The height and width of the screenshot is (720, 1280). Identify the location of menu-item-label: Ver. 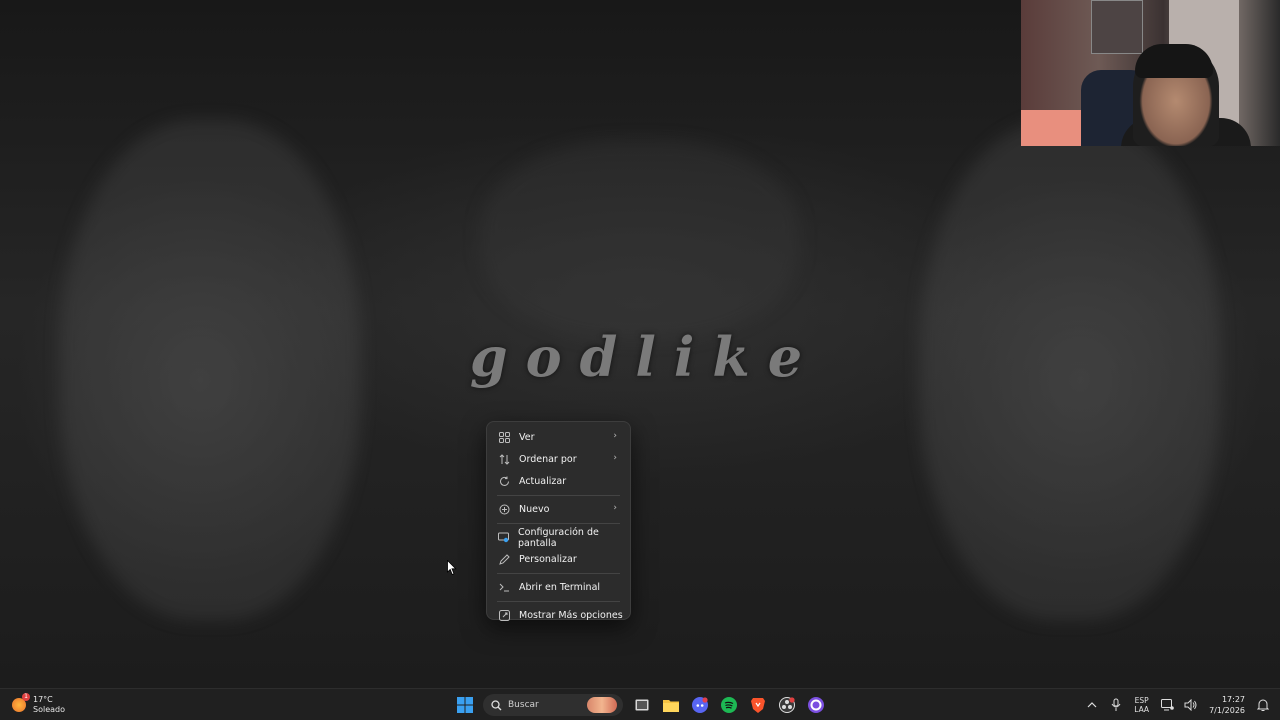
(527, 437).